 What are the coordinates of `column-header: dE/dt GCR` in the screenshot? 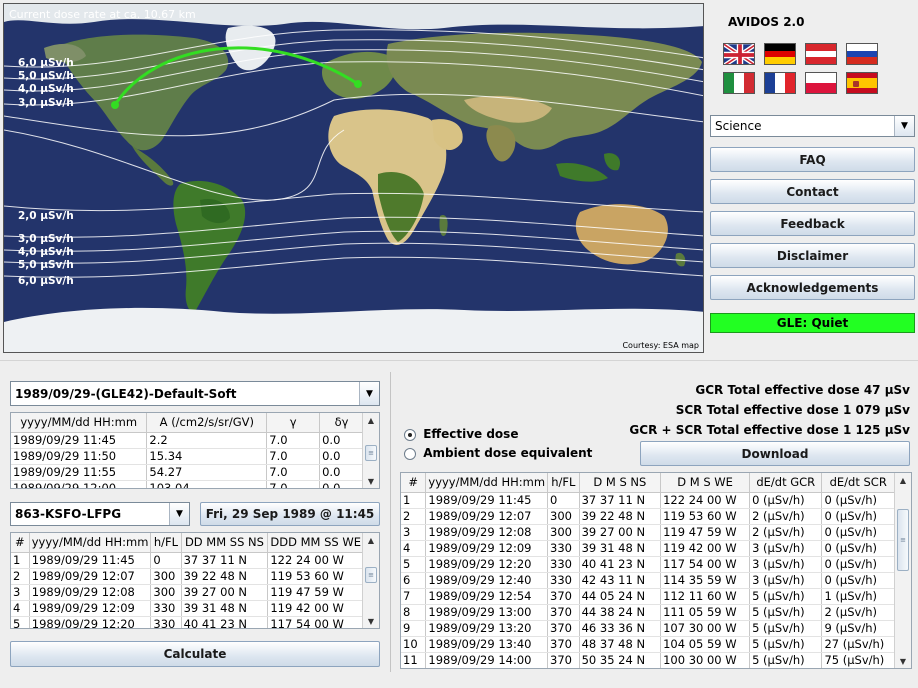 It's located at (786, 483).